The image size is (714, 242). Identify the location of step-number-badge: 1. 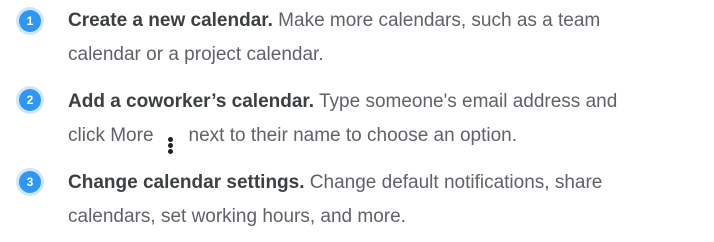
(30, 21).